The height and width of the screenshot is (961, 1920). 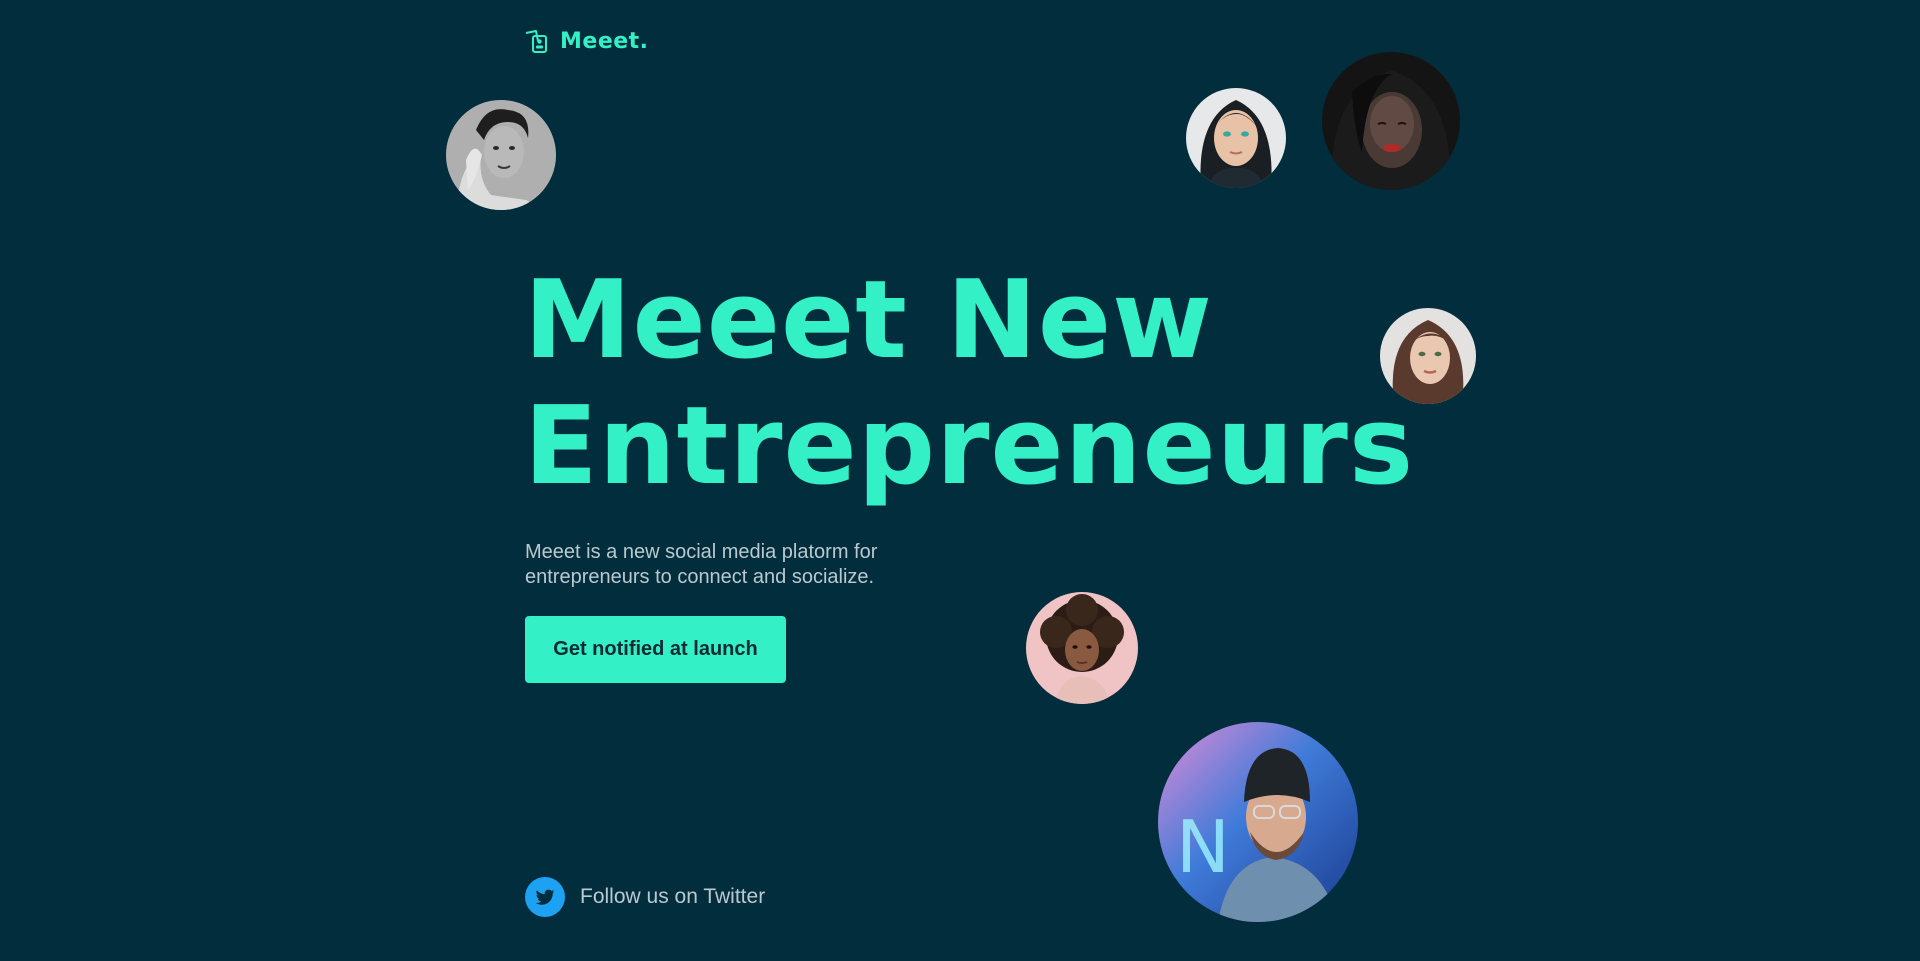 What do you see at coordinates (868, 320) in the screenshot?
I see `hero-headline-line1: Meeet New` at bounding box center [868, 320].